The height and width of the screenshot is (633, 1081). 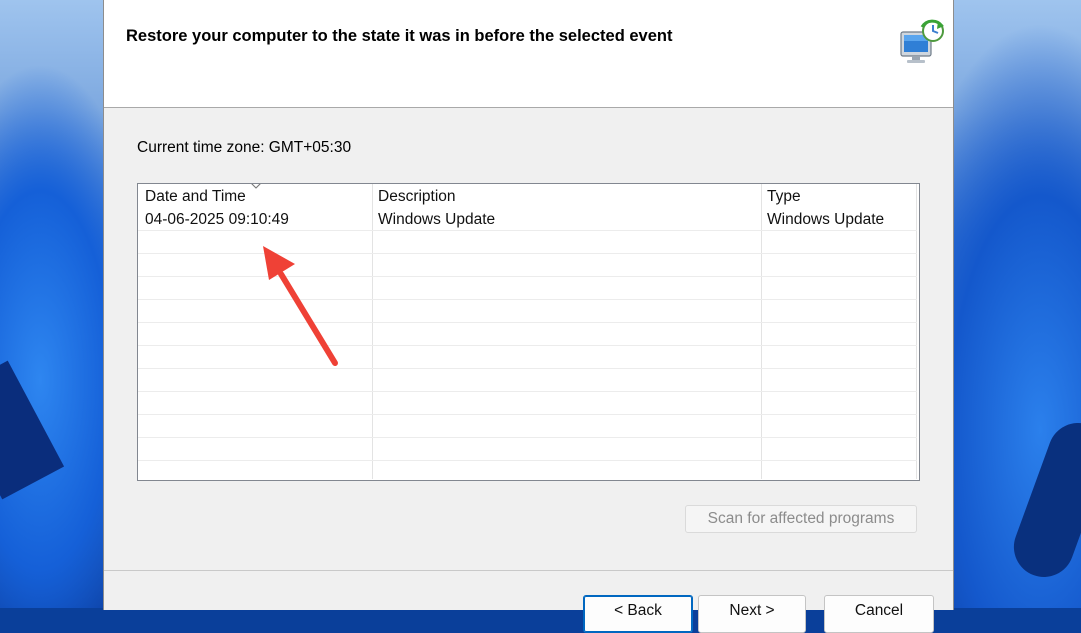 What do you see at coordinates (300, 306) in the screenshot?
I see `annotation-arrow-icon` at bounding box center [300, 306].